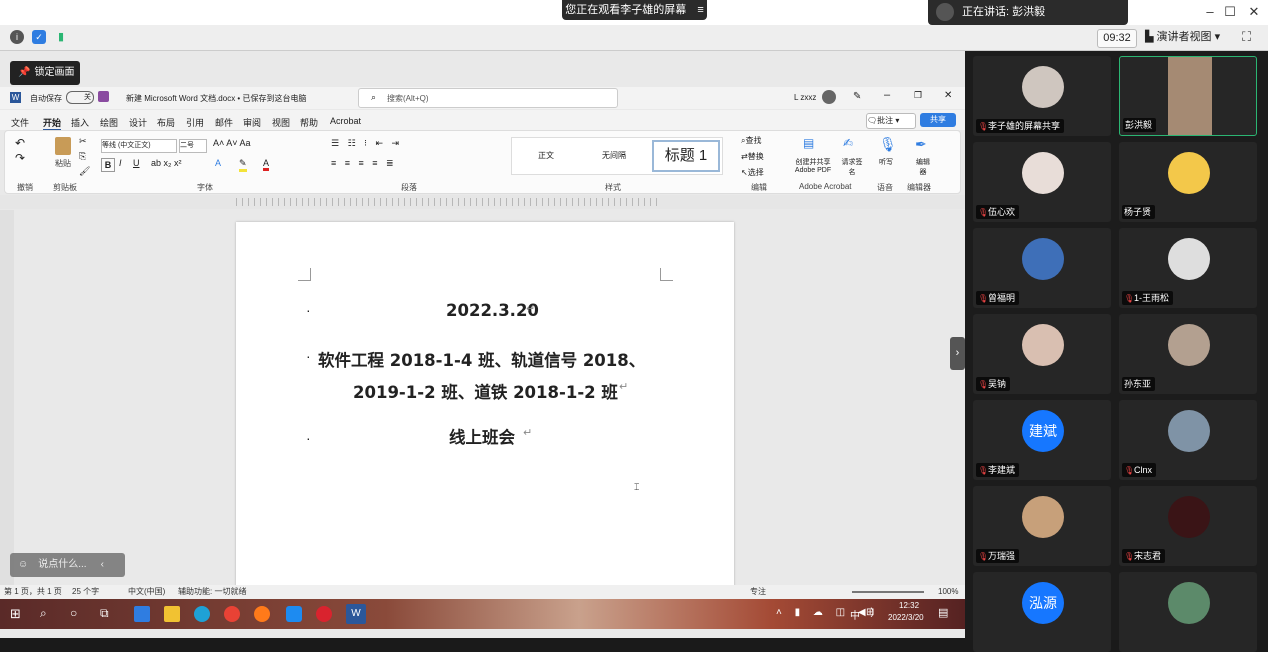  What do you see at coordinates (546, 155) in the screenshot?
I see `style-normal: 正文` at bounding box center [546, 155].